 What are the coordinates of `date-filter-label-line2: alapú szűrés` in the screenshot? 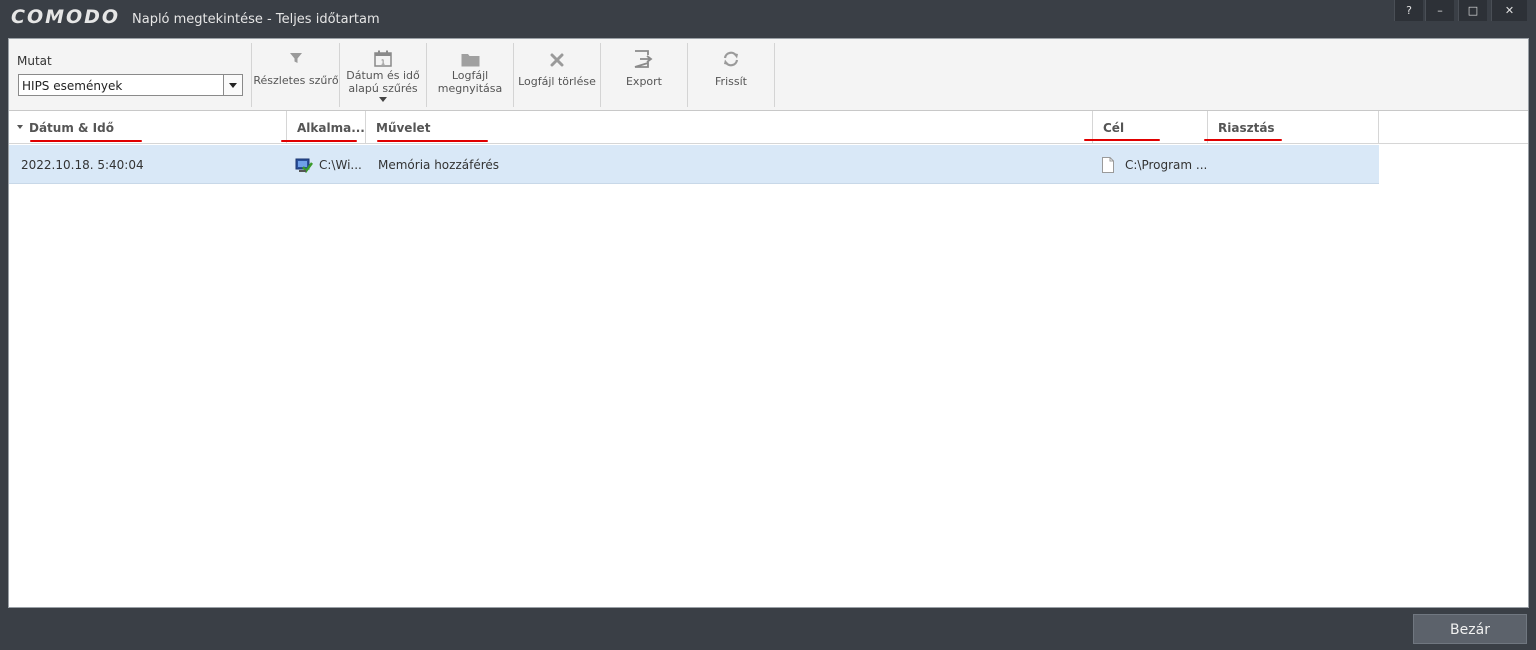 It's located at (383, 88).